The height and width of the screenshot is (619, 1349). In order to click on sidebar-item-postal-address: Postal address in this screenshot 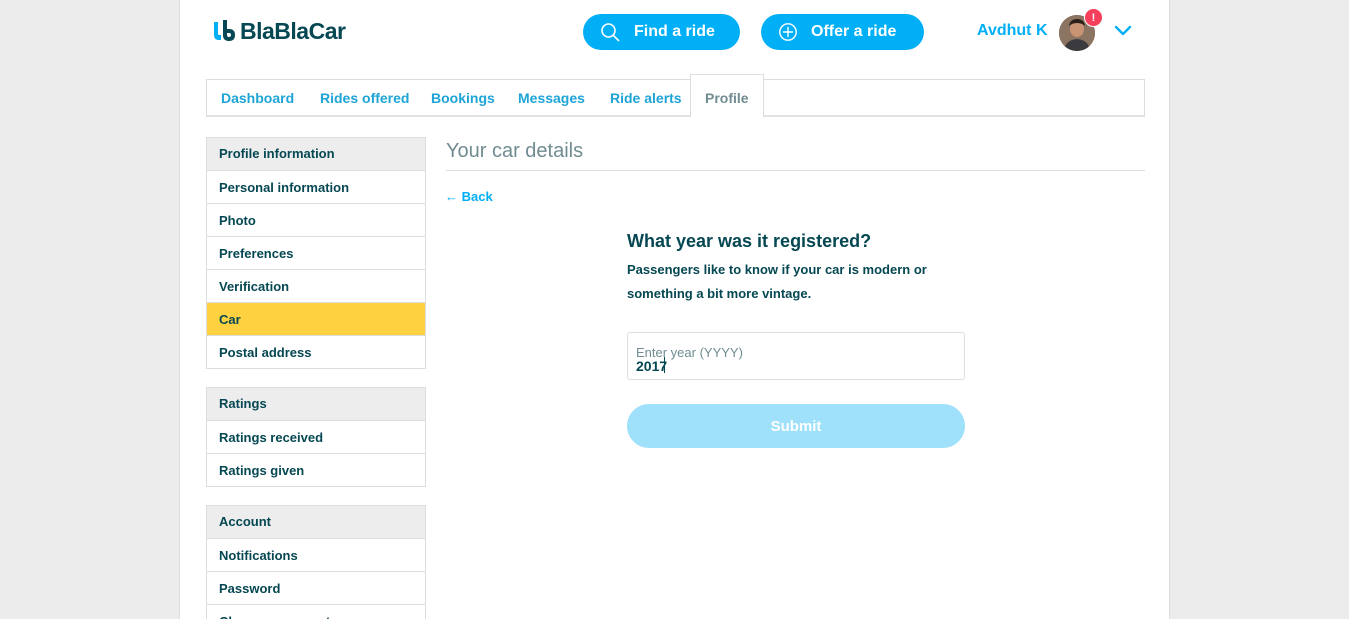, I will do `click(316, 351)`.